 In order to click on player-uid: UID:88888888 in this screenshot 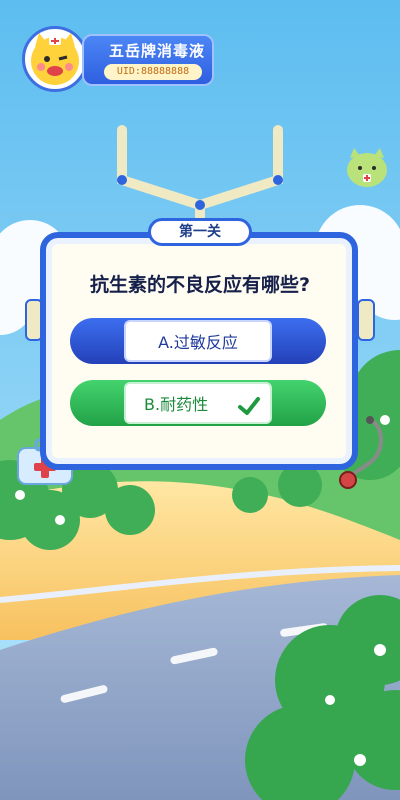, I will do `click(153, 72)`.